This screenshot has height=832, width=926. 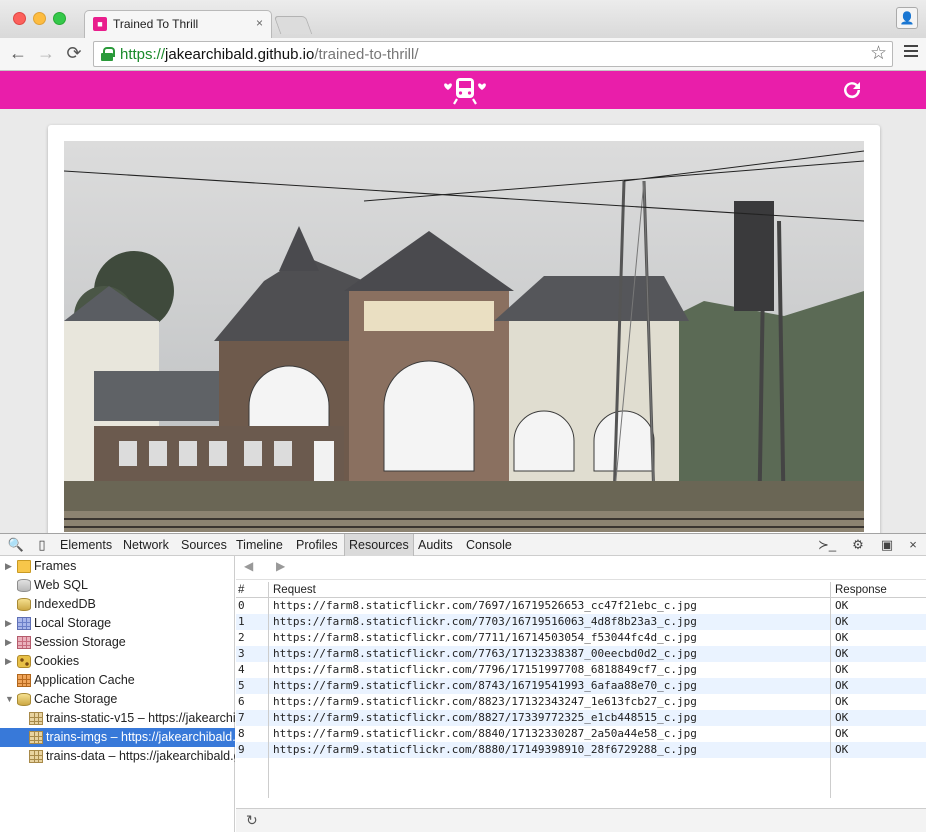 I want to click on column-header-number: #, so click(x=252, y=590).